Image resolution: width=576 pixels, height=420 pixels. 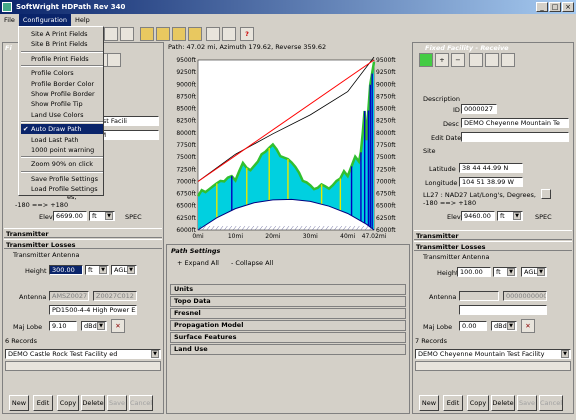 What do you see at coordinates (568, 7) in the screenshot?
I see `close-icon: ×` at bounding box center [568, 7].